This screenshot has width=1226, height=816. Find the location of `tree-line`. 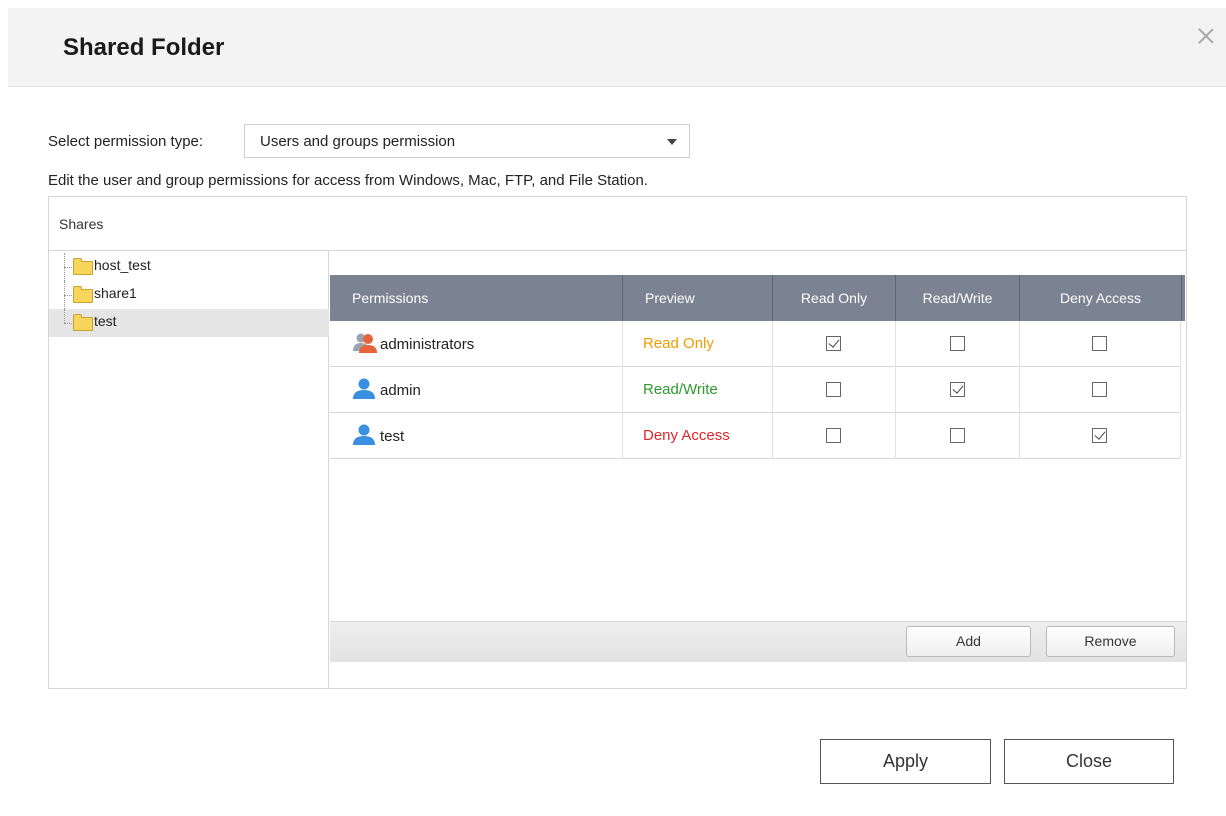

tree-line is located at coordinates (64, 316).